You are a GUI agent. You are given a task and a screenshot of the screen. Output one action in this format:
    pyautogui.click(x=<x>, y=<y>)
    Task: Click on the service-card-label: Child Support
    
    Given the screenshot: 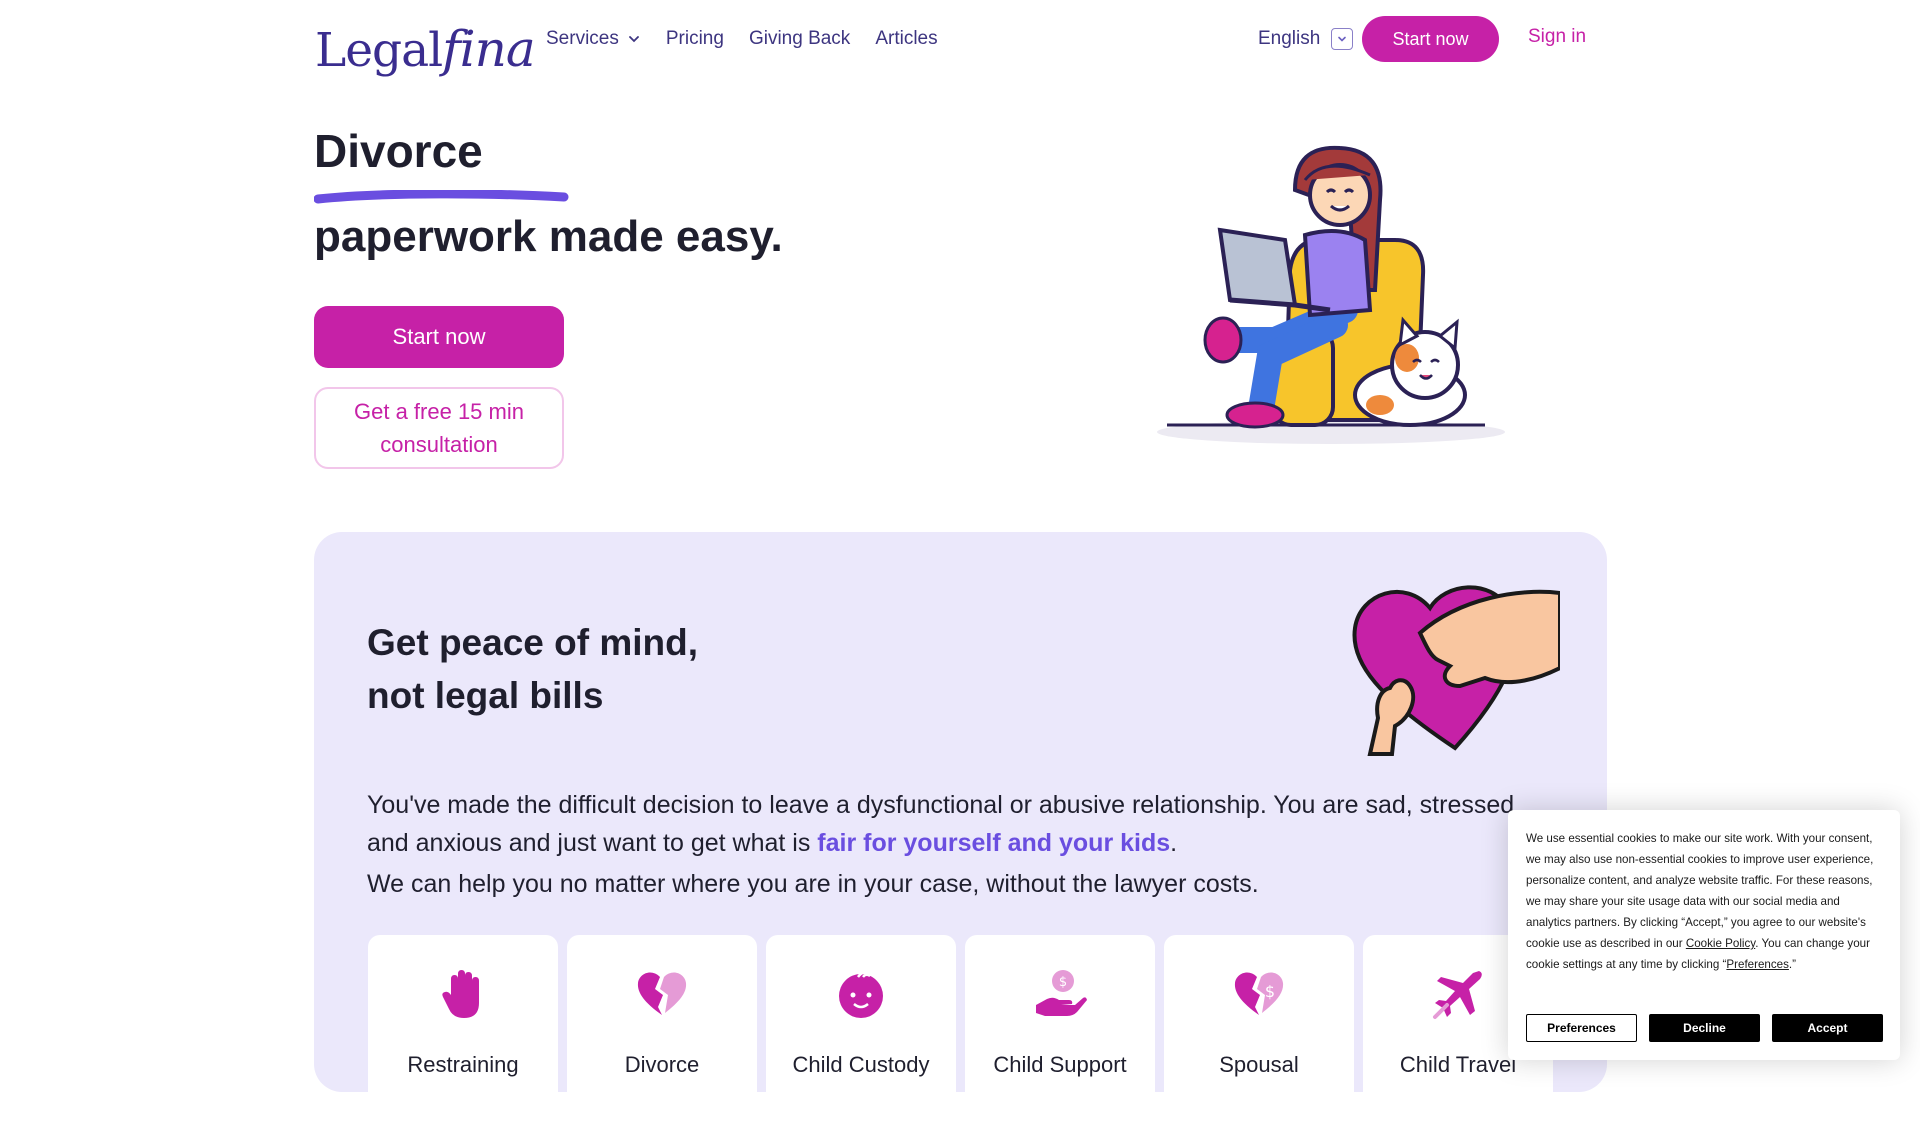 What is the action you would take?
    pyautogui.click(x=1060, y=1064)
    